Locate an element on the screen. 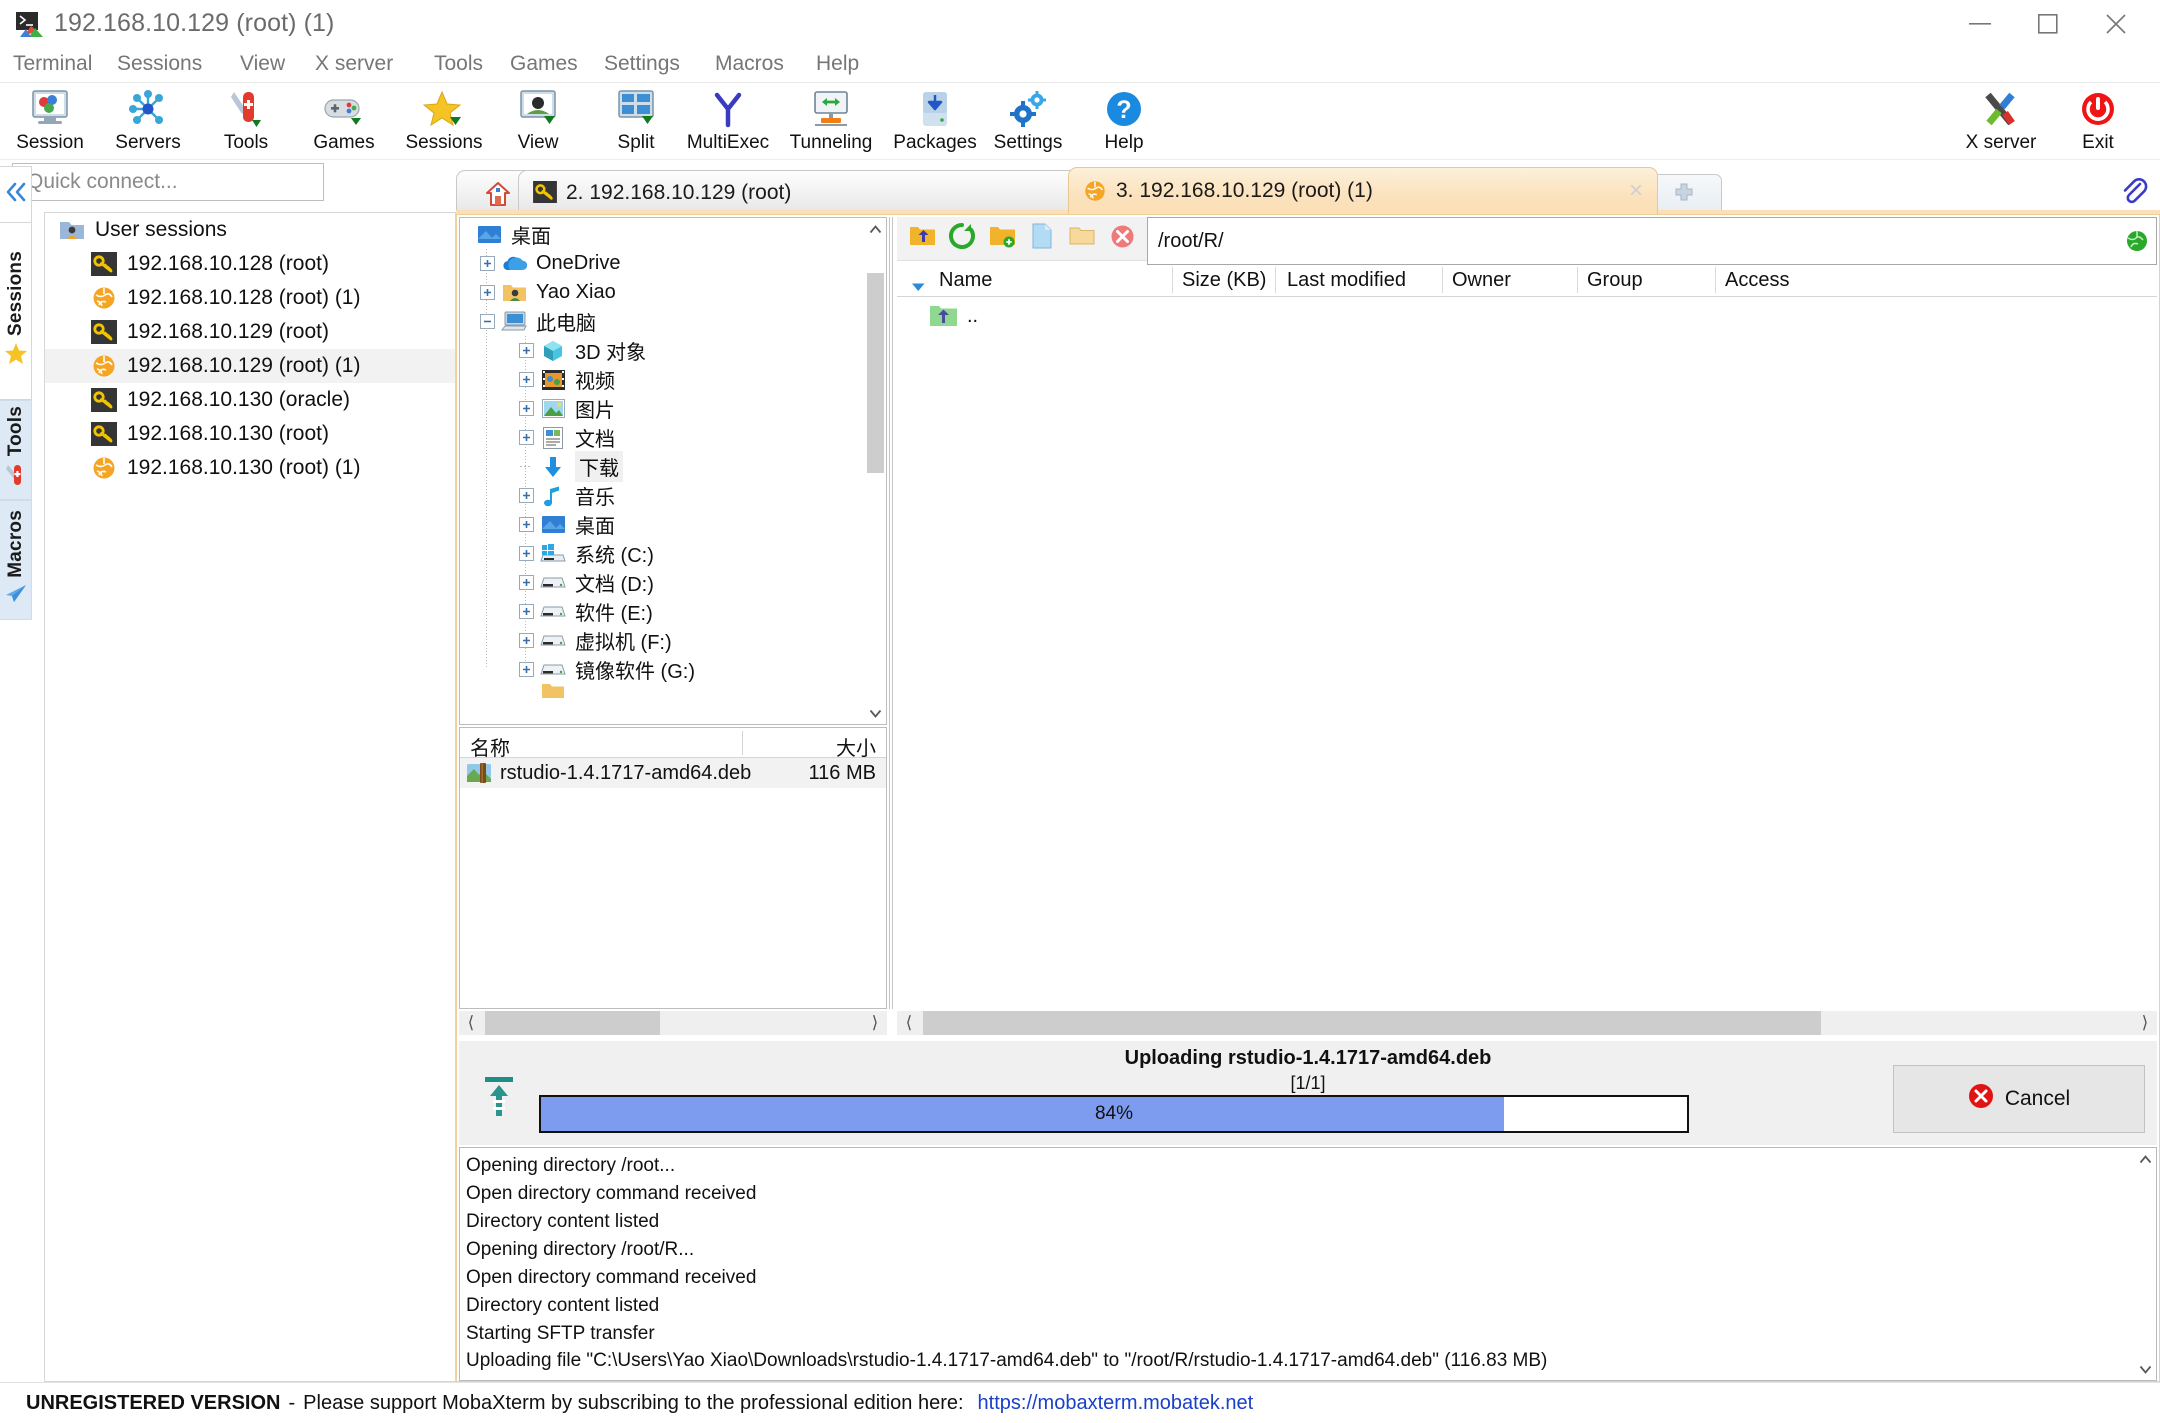 The image size is (2160, 1423). sidebar-session-5: 192.168.10.130 (root) is located at coordinates (250, 434).